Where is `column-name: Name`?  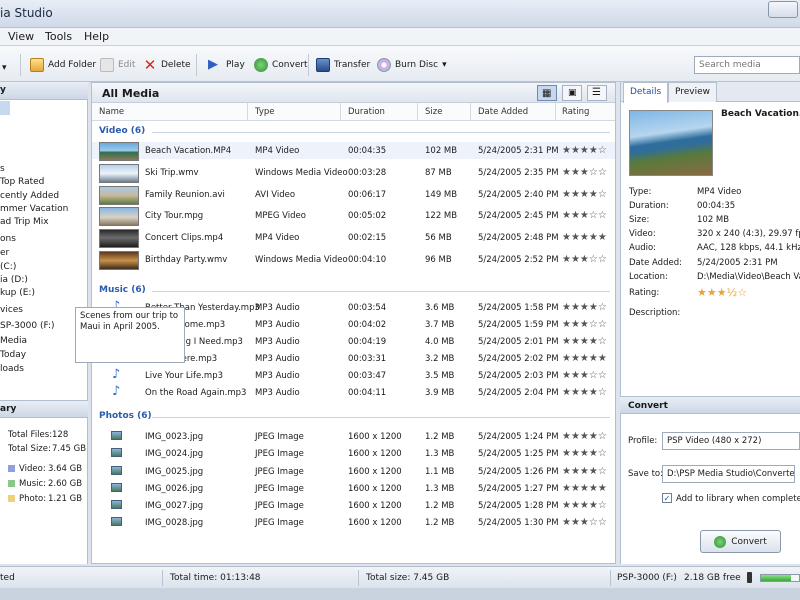 column-name: Name is located at coordinates (111, 112).